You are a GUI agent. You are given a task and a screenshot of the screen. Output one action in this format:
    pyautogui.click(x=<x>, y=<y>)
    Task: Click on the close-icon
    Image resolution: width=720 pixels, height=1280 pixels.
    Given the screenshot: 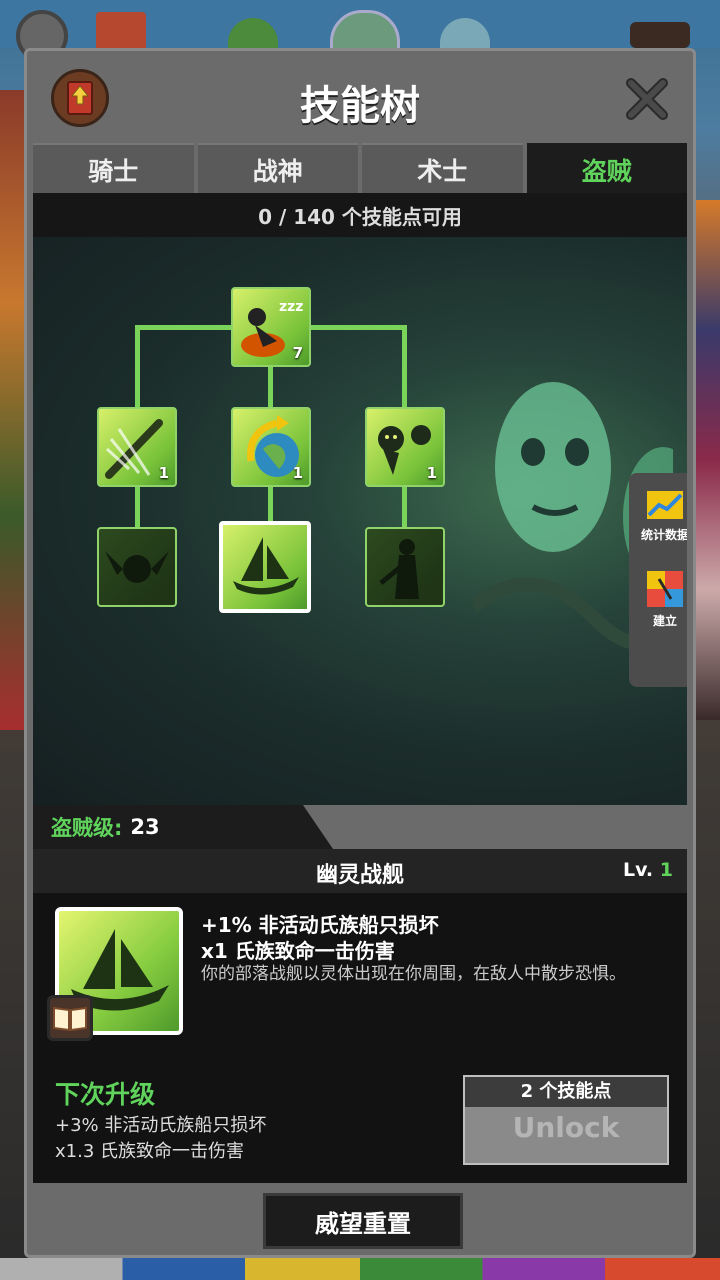 What is the action you would take?
    pyautogui.click(x=647, y=99)
    